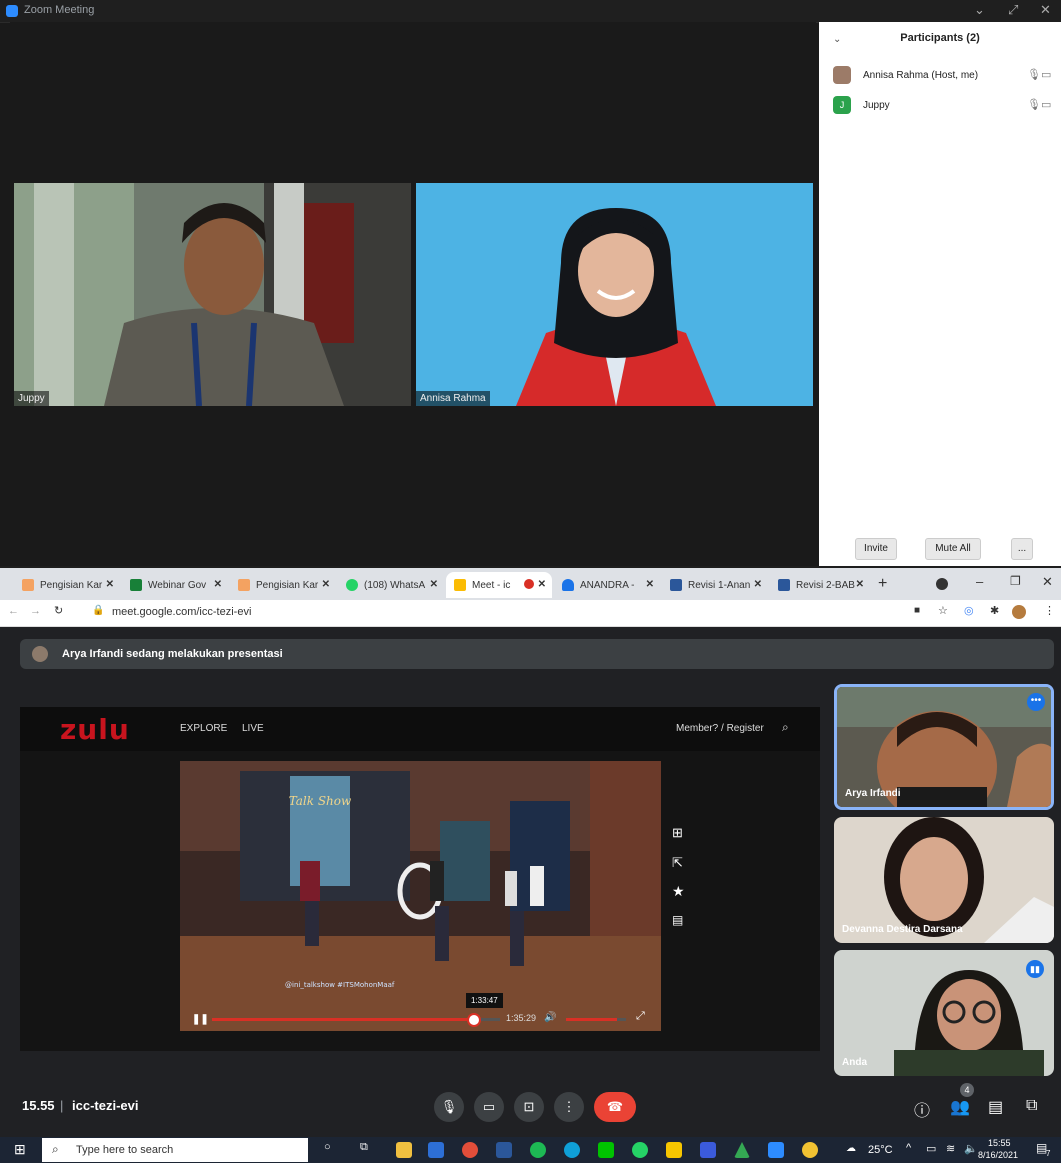 The image size is (1061, 1163). What do you see at coordinates (489, 1107) in the screenshot?
I see `camera-button: ▭` at bounding box center [489, 1107].